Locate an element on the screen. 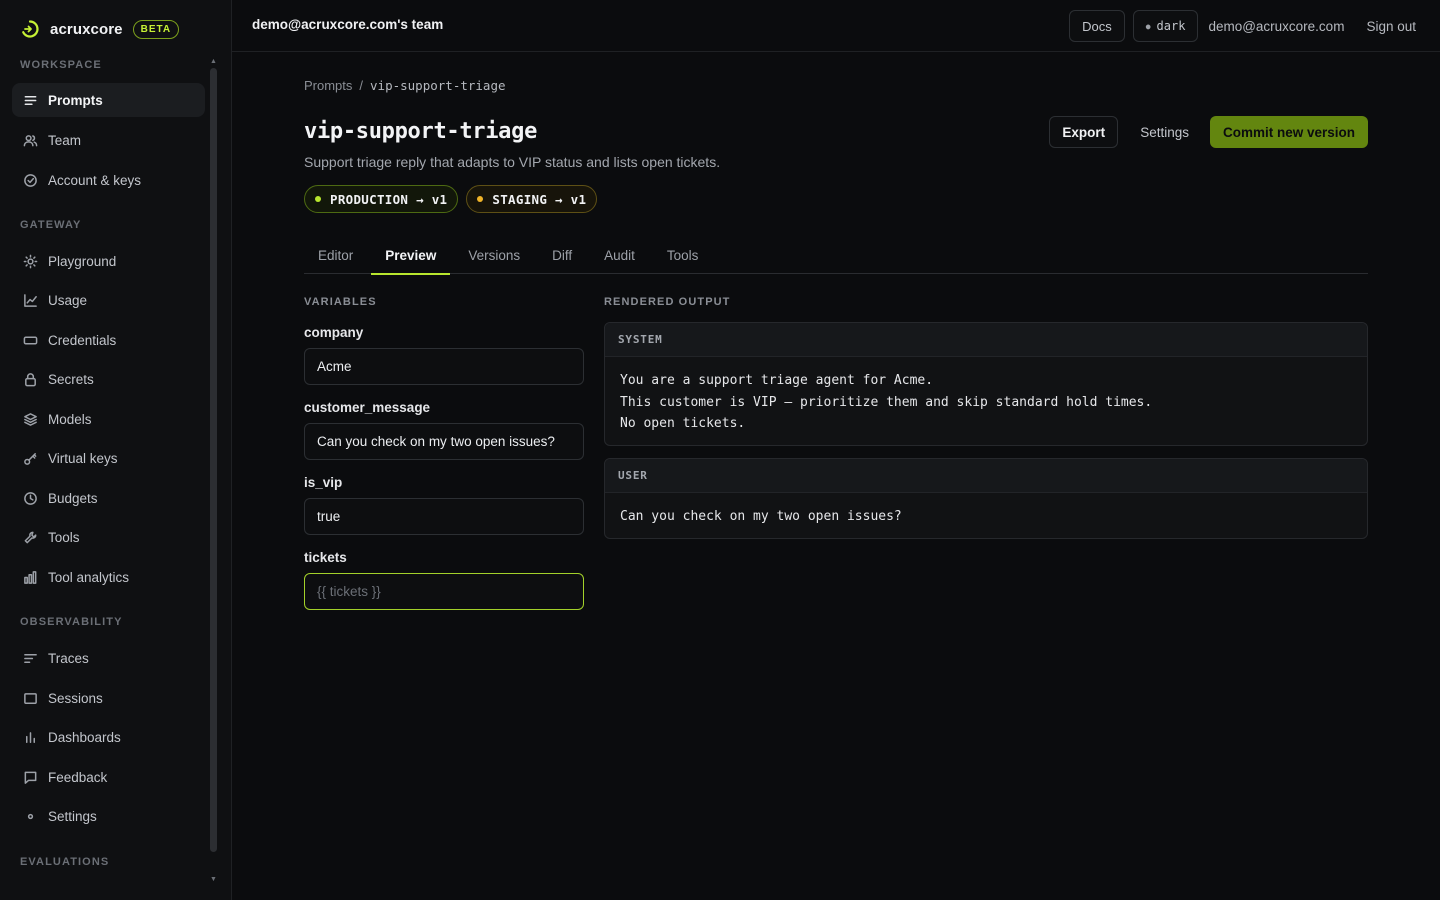 The height and width of the screenshot is (900, 1440). tab-editor: Editor is located at coordinates (335, 255).